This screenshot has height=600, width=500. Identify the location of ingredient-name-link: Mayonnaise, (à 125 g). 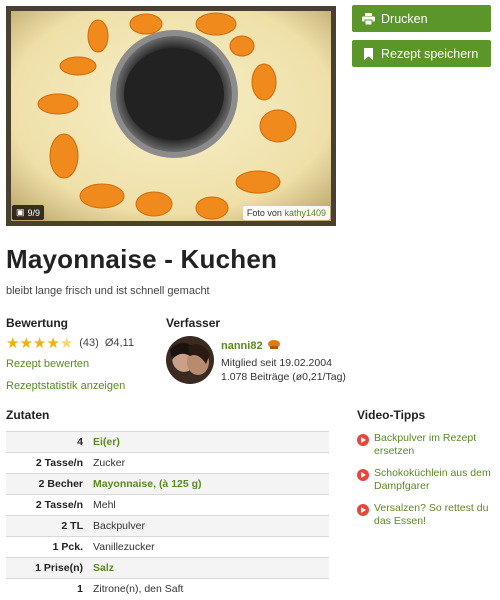
(209, 484).